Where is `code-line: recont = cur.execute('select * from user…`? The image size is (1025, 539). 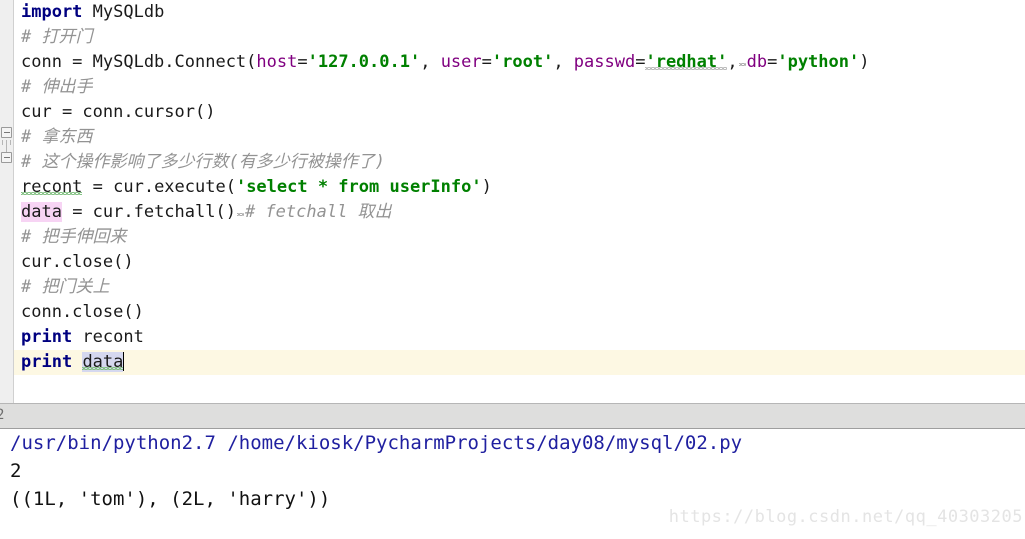 code-line: recont = cur.execute('select * from user… is located at coordinates (519, 187).